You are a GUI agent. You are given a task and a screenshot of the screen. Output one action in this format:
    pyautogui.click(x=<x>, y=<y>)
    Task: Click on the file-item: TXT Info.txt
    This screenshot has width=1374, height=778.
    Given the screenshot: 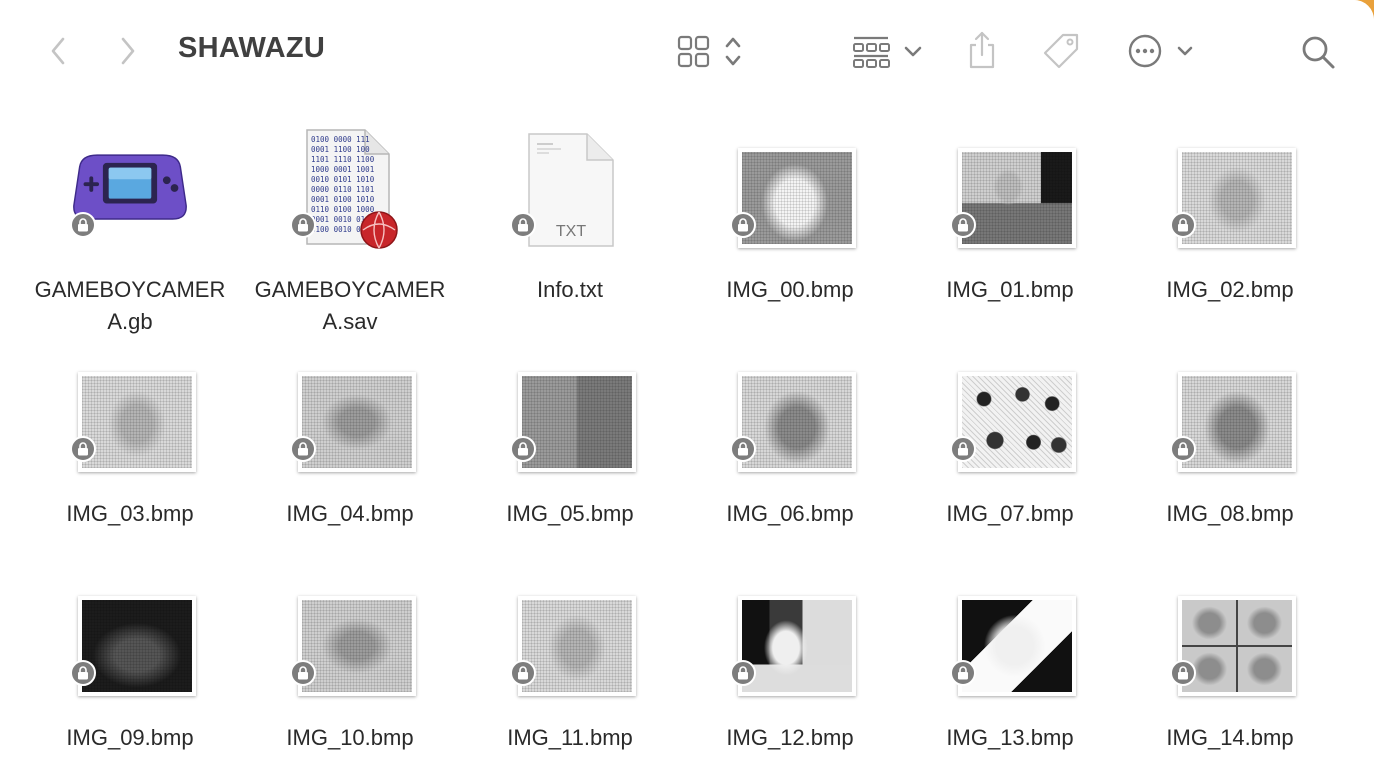 What is the action you would take?
    pyautogui.click(x=570, y=230)
    